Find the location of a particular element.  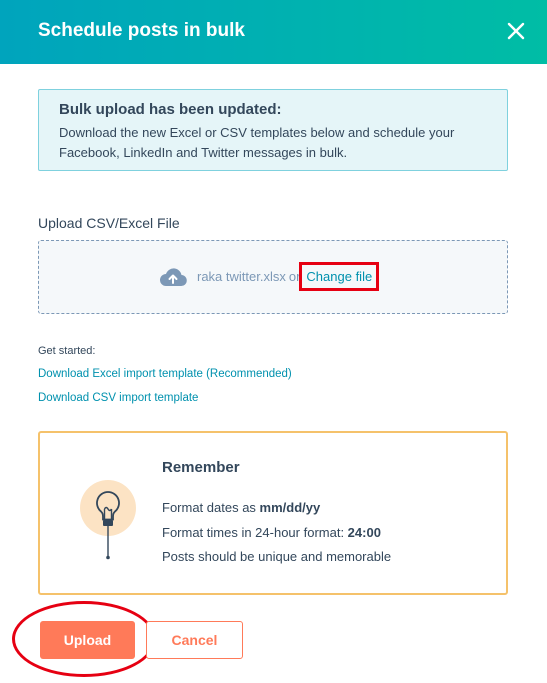

close-icon is located at coordinates (516, 31).